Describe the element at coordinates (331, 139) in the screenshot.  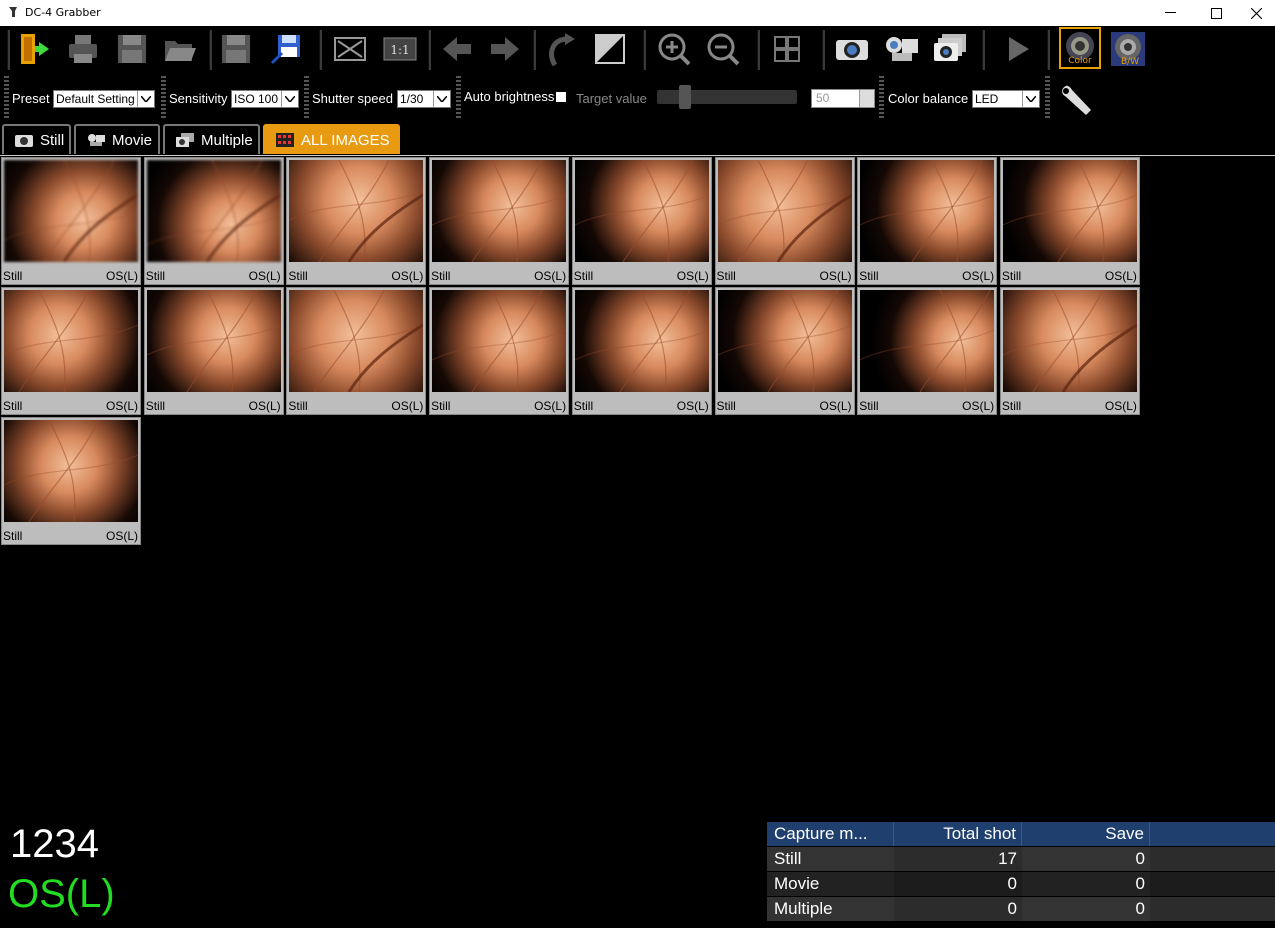
I see `tab-all-images: ALL IMAGES` at that location.